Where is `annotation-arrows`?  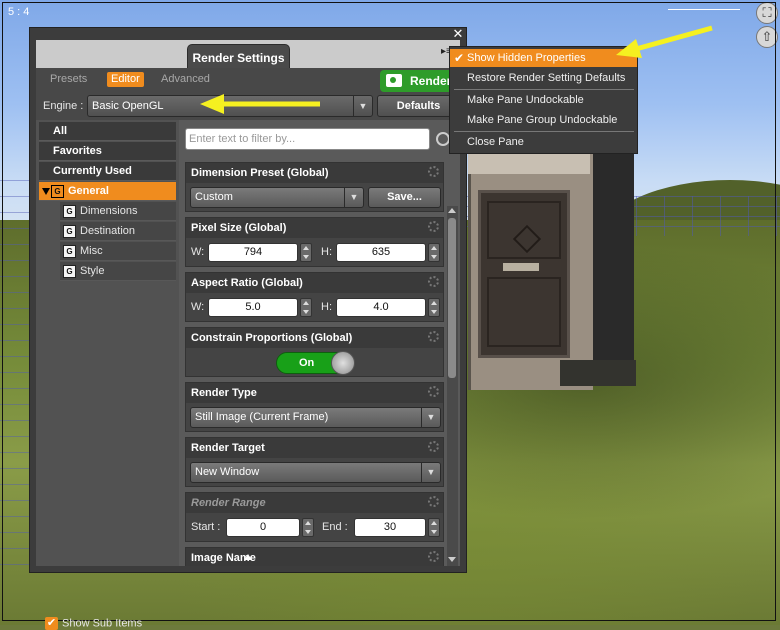 annotation-arrows is located at coordinates (456, 69).